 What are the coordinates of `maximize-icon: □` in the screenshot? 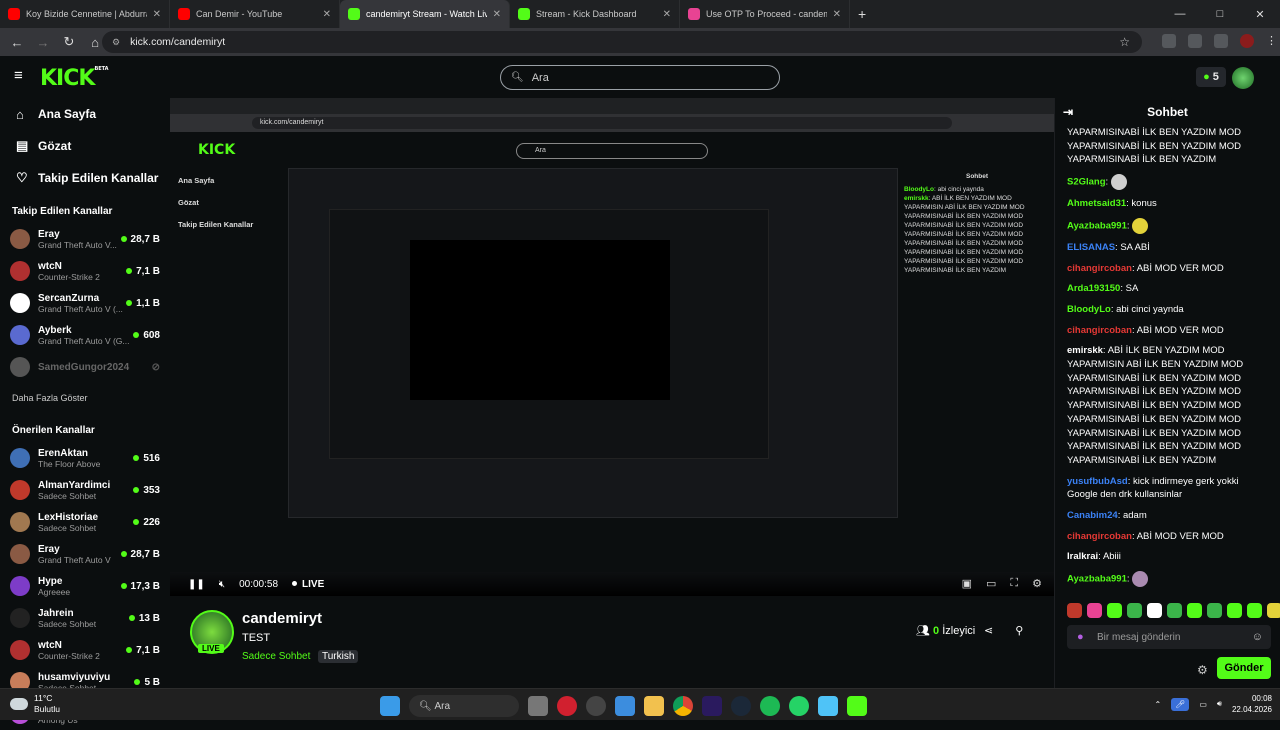 It's located at (1220, 14).